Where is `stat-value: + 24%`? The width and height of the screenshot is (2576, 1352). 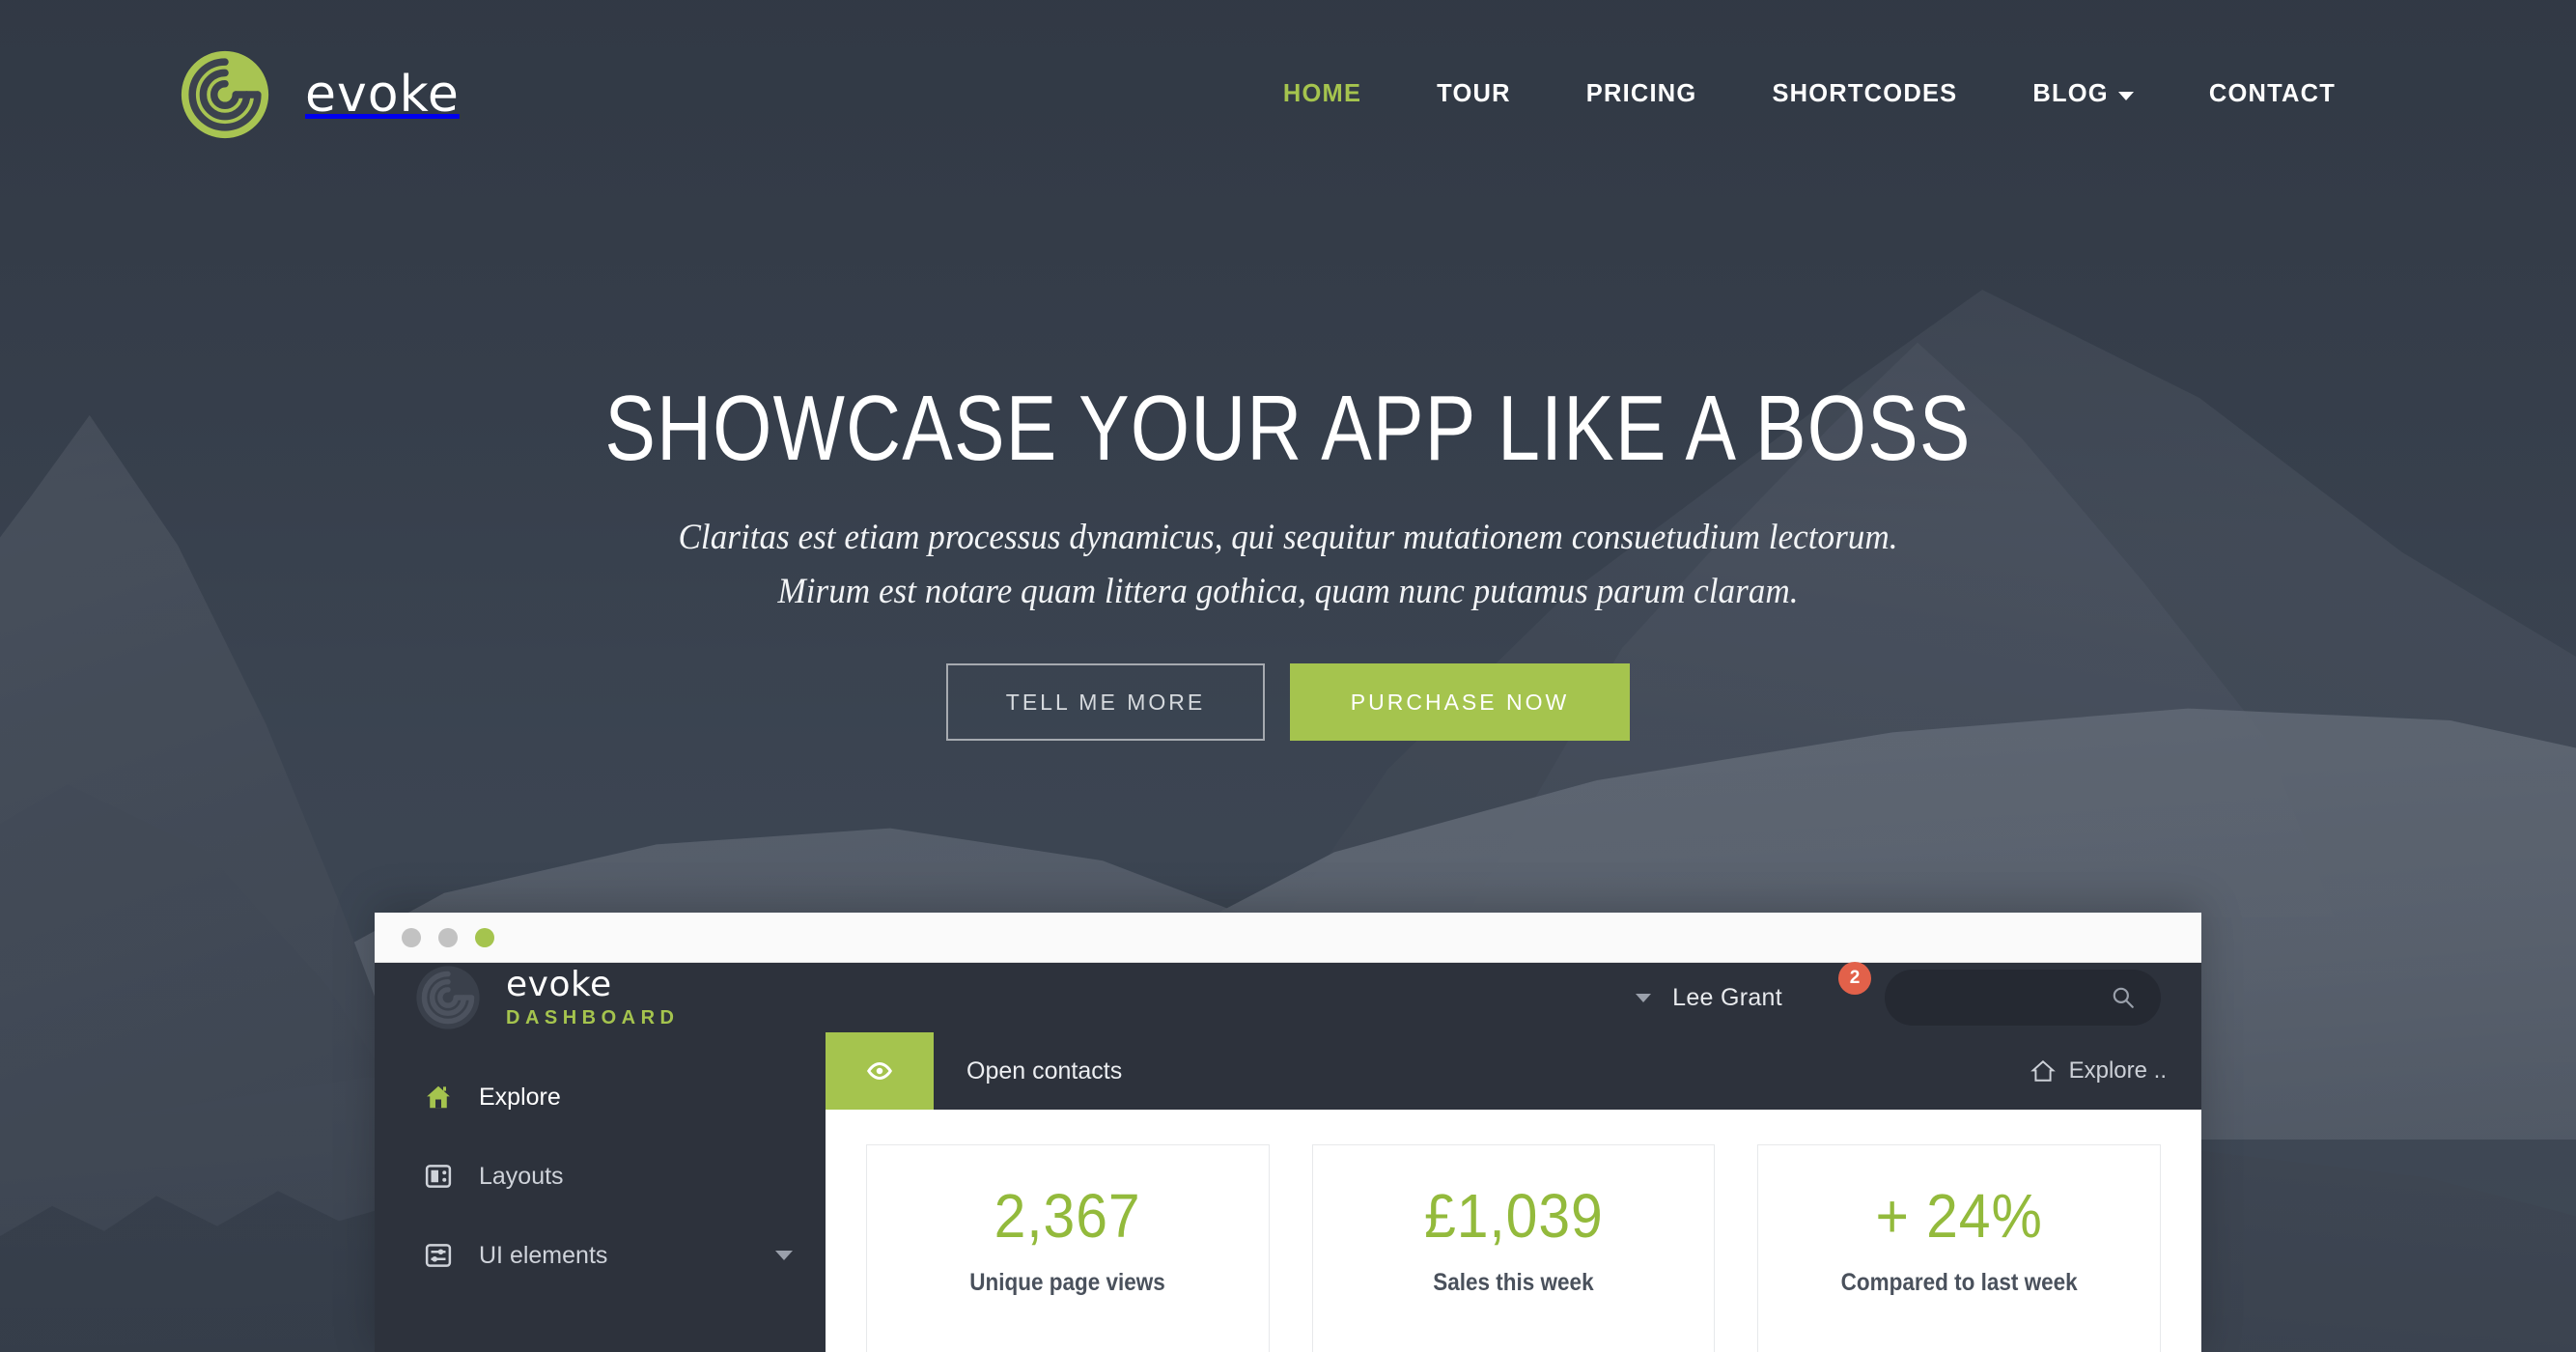 stat-value: + 24% is located at coordinates (1959, 1216).